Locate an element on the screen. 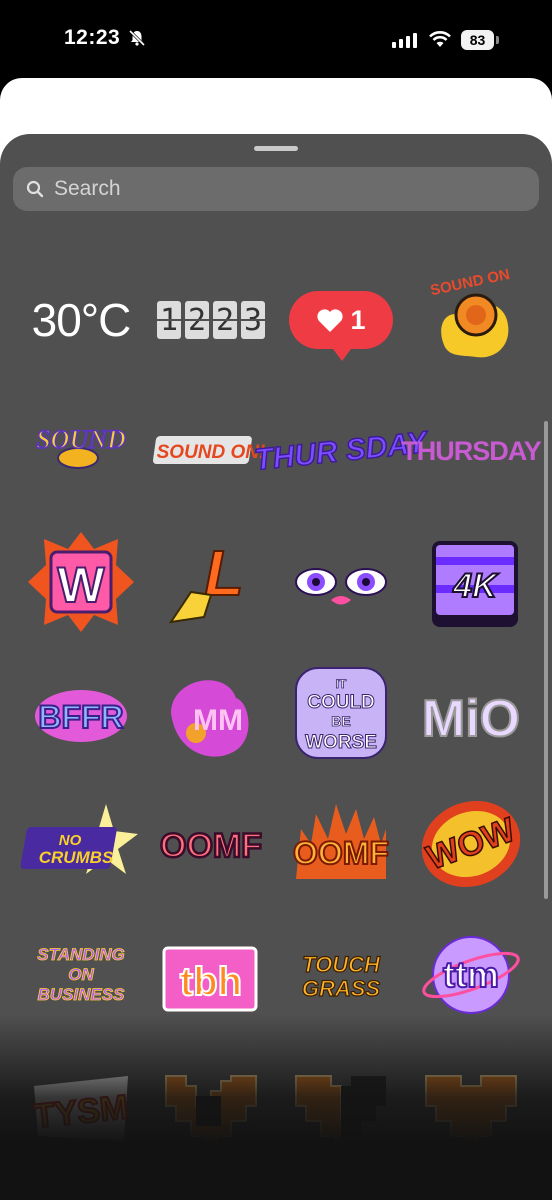  oomf-fire-text: OOMF is located at coordinates (341, 853).